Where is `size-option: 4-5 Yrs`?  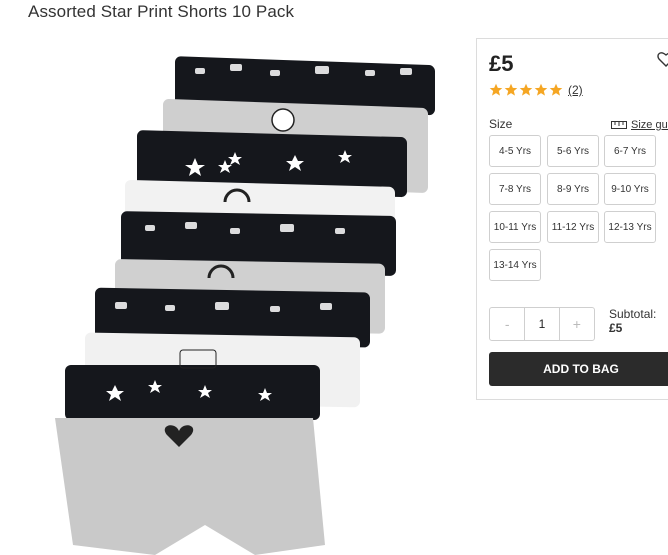 size-option: 4-5 Yrs is located at coordinates (515, 151).